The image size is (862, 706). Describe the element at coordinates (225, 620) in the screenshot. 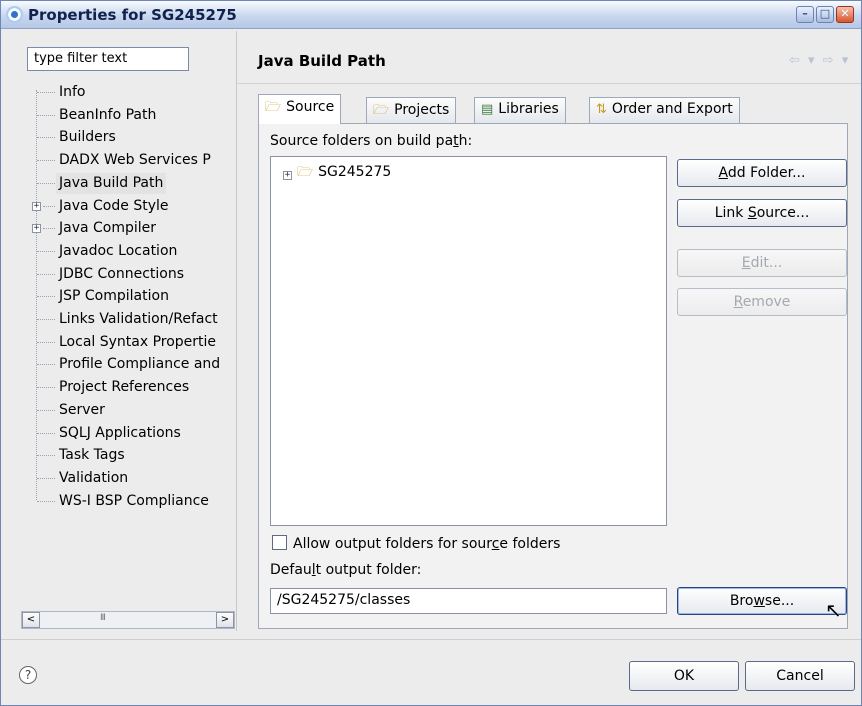

I see `scroll-right-icon: >` at that location.